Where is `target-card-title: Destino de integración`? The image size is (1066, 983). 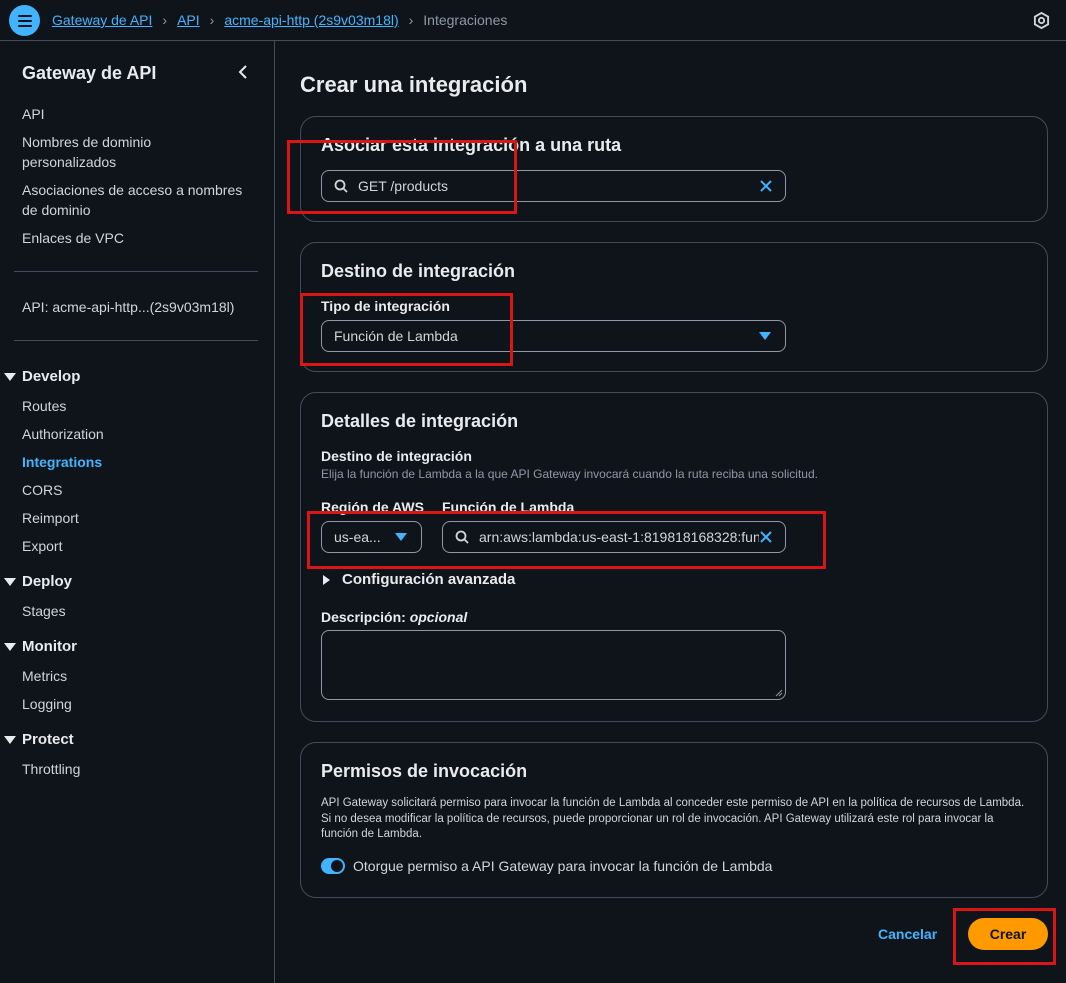
target-card-title: Destino de integración is located at coordinates (418, 271).